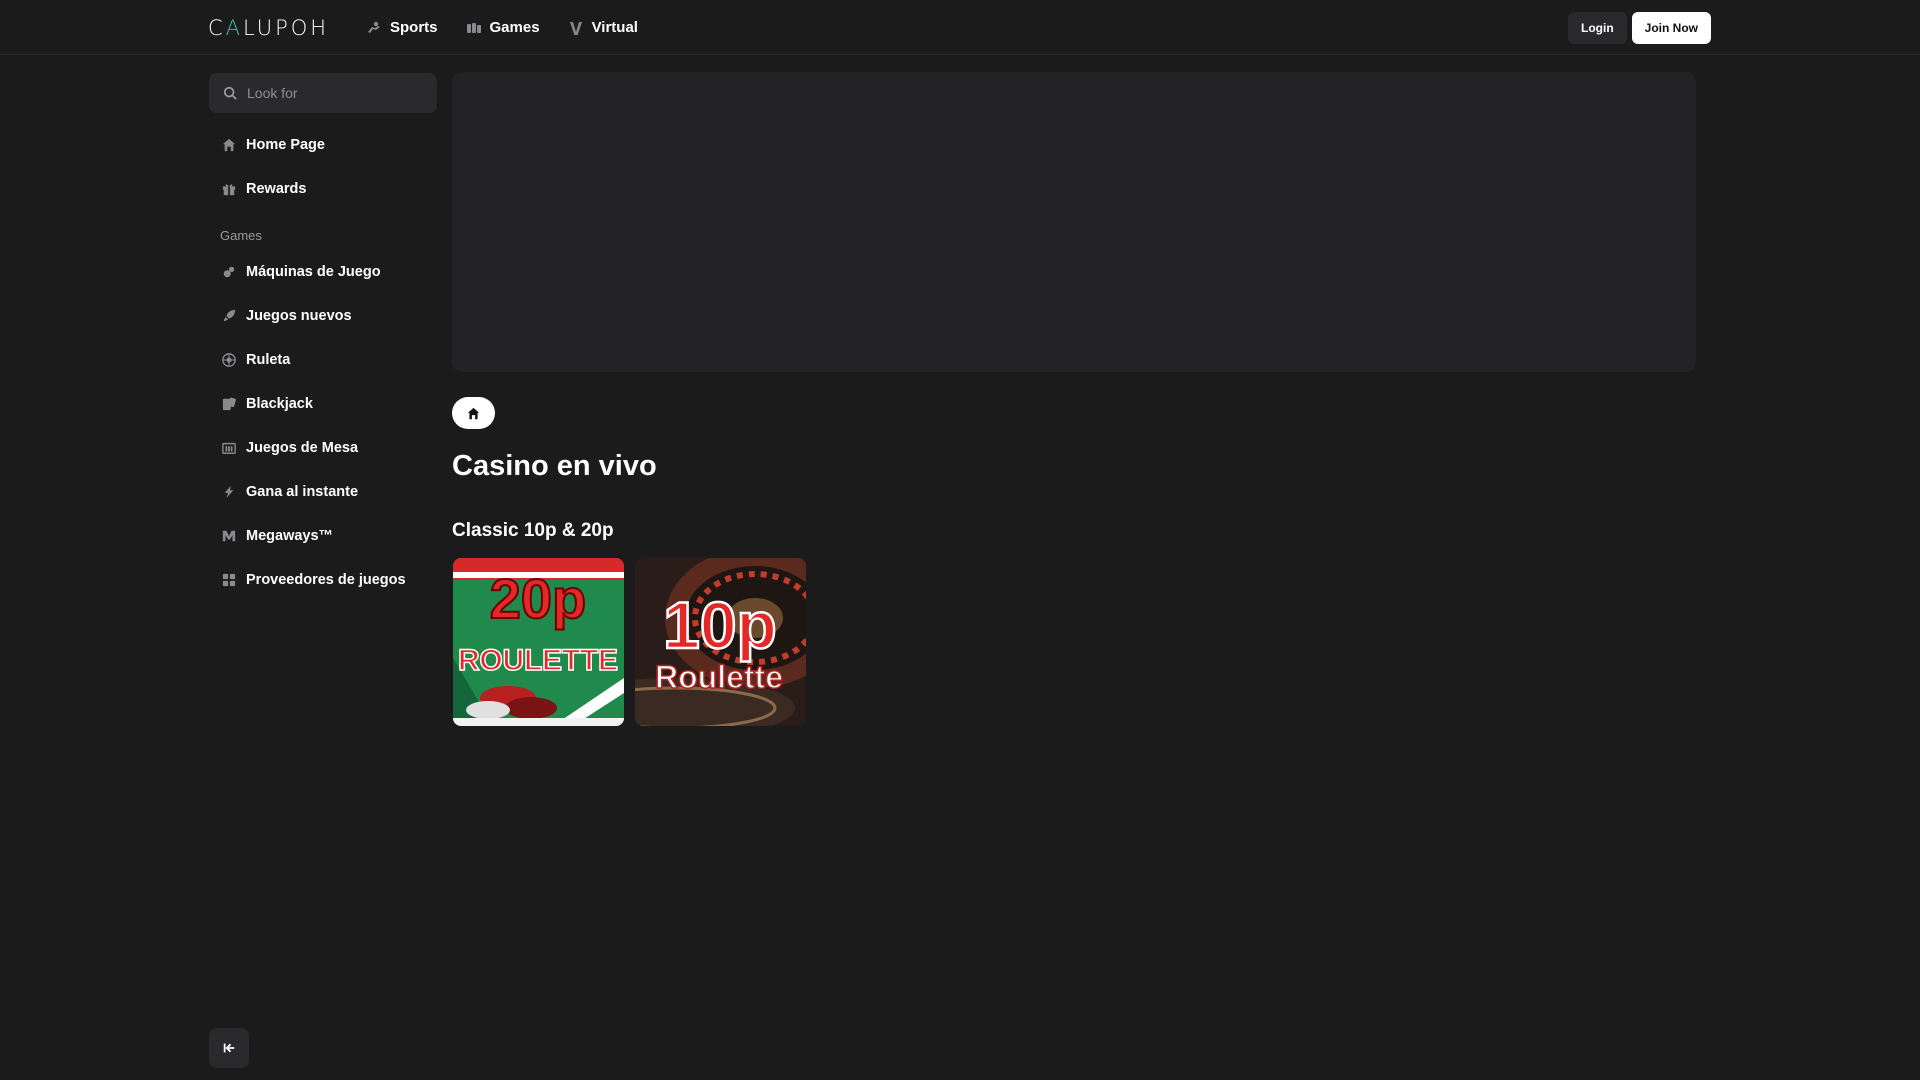  What do you see at coordinates (276, 189) in the screenshot?
I see `sidebar-item-label: Rewards` at bounding box center [276, 189].